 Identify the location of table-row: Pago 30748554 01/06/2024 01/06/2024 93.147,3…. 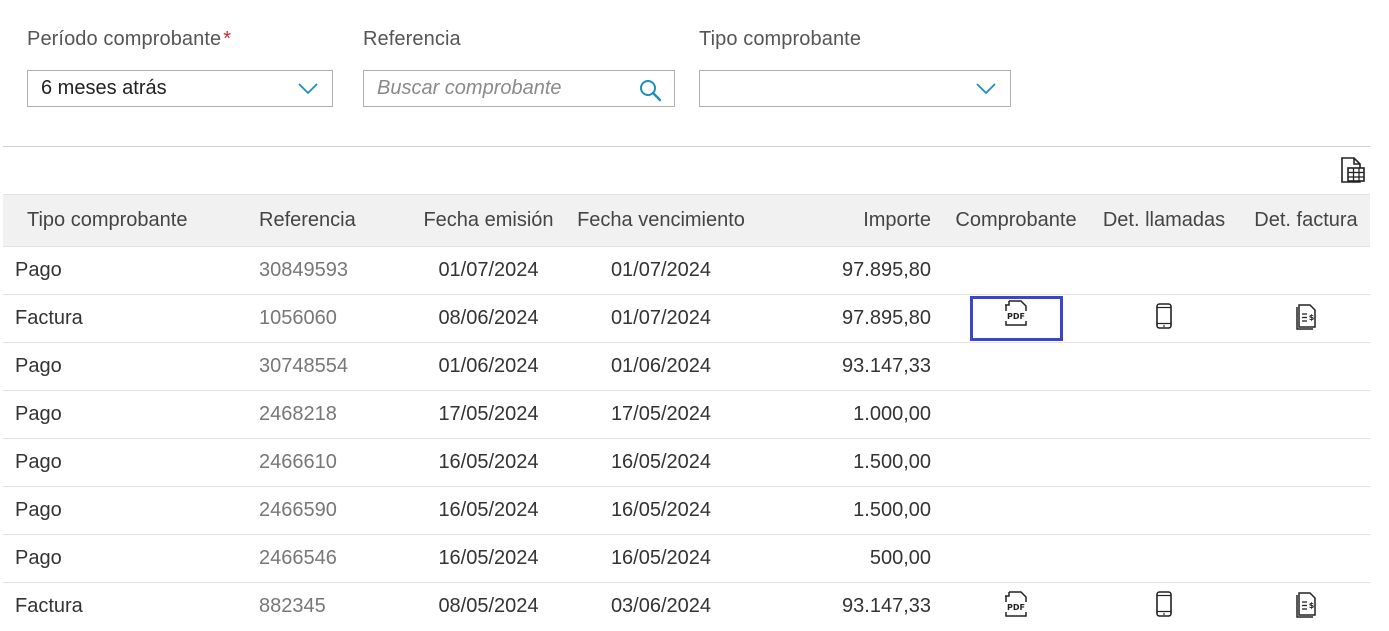
(686, 366).